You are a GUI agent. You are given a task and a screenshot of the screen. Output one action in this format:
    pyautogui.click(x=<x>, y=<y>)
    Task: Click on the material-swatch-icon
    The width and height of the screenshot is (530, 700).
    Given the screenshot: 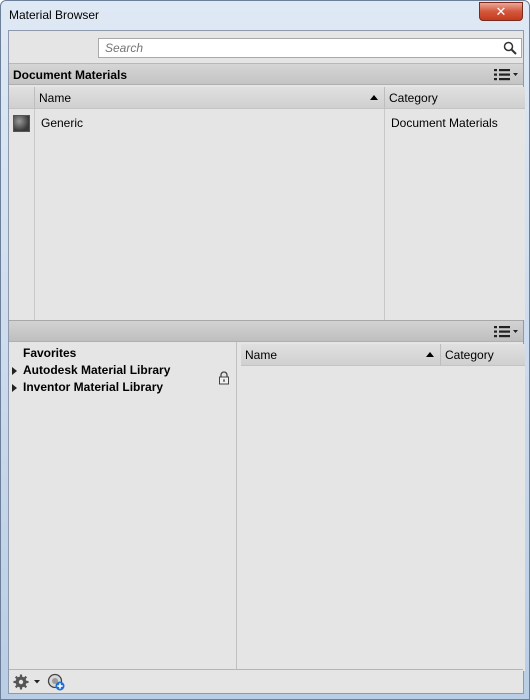 What is the action you would take?
    pyautogui.click(x=21, y=123)
    